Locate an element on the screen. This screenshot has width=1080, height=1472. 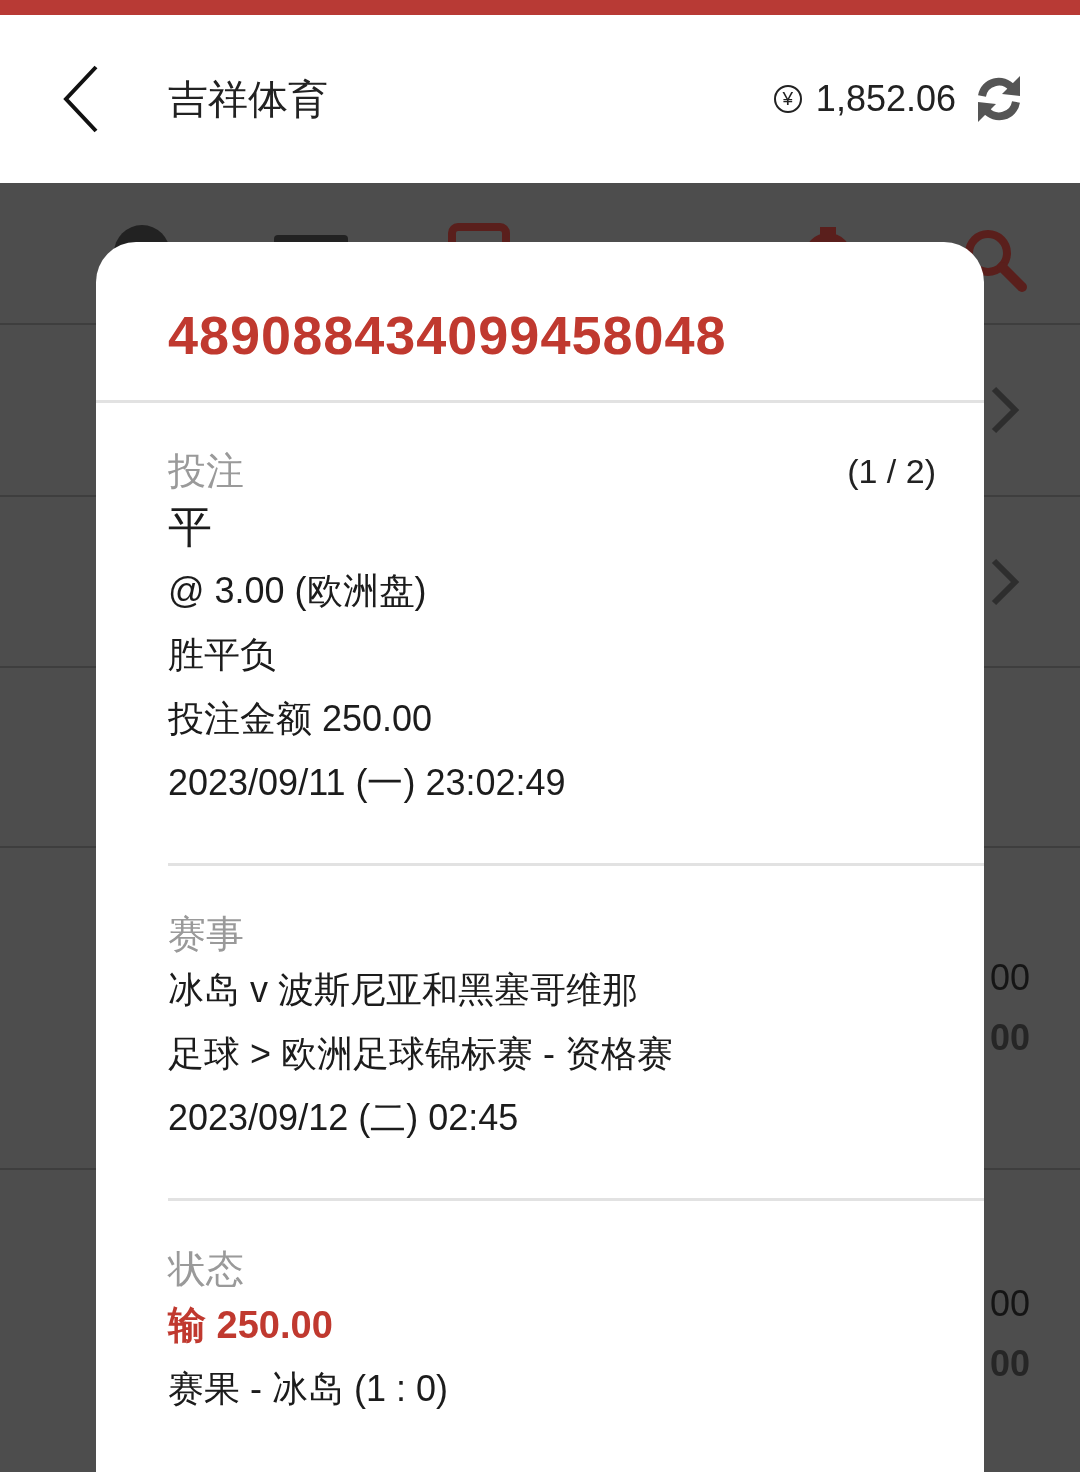
detail-text: 足球 > 欧洲足球锦标赛 - 资格赛 is located at coordinates (421, 1054).